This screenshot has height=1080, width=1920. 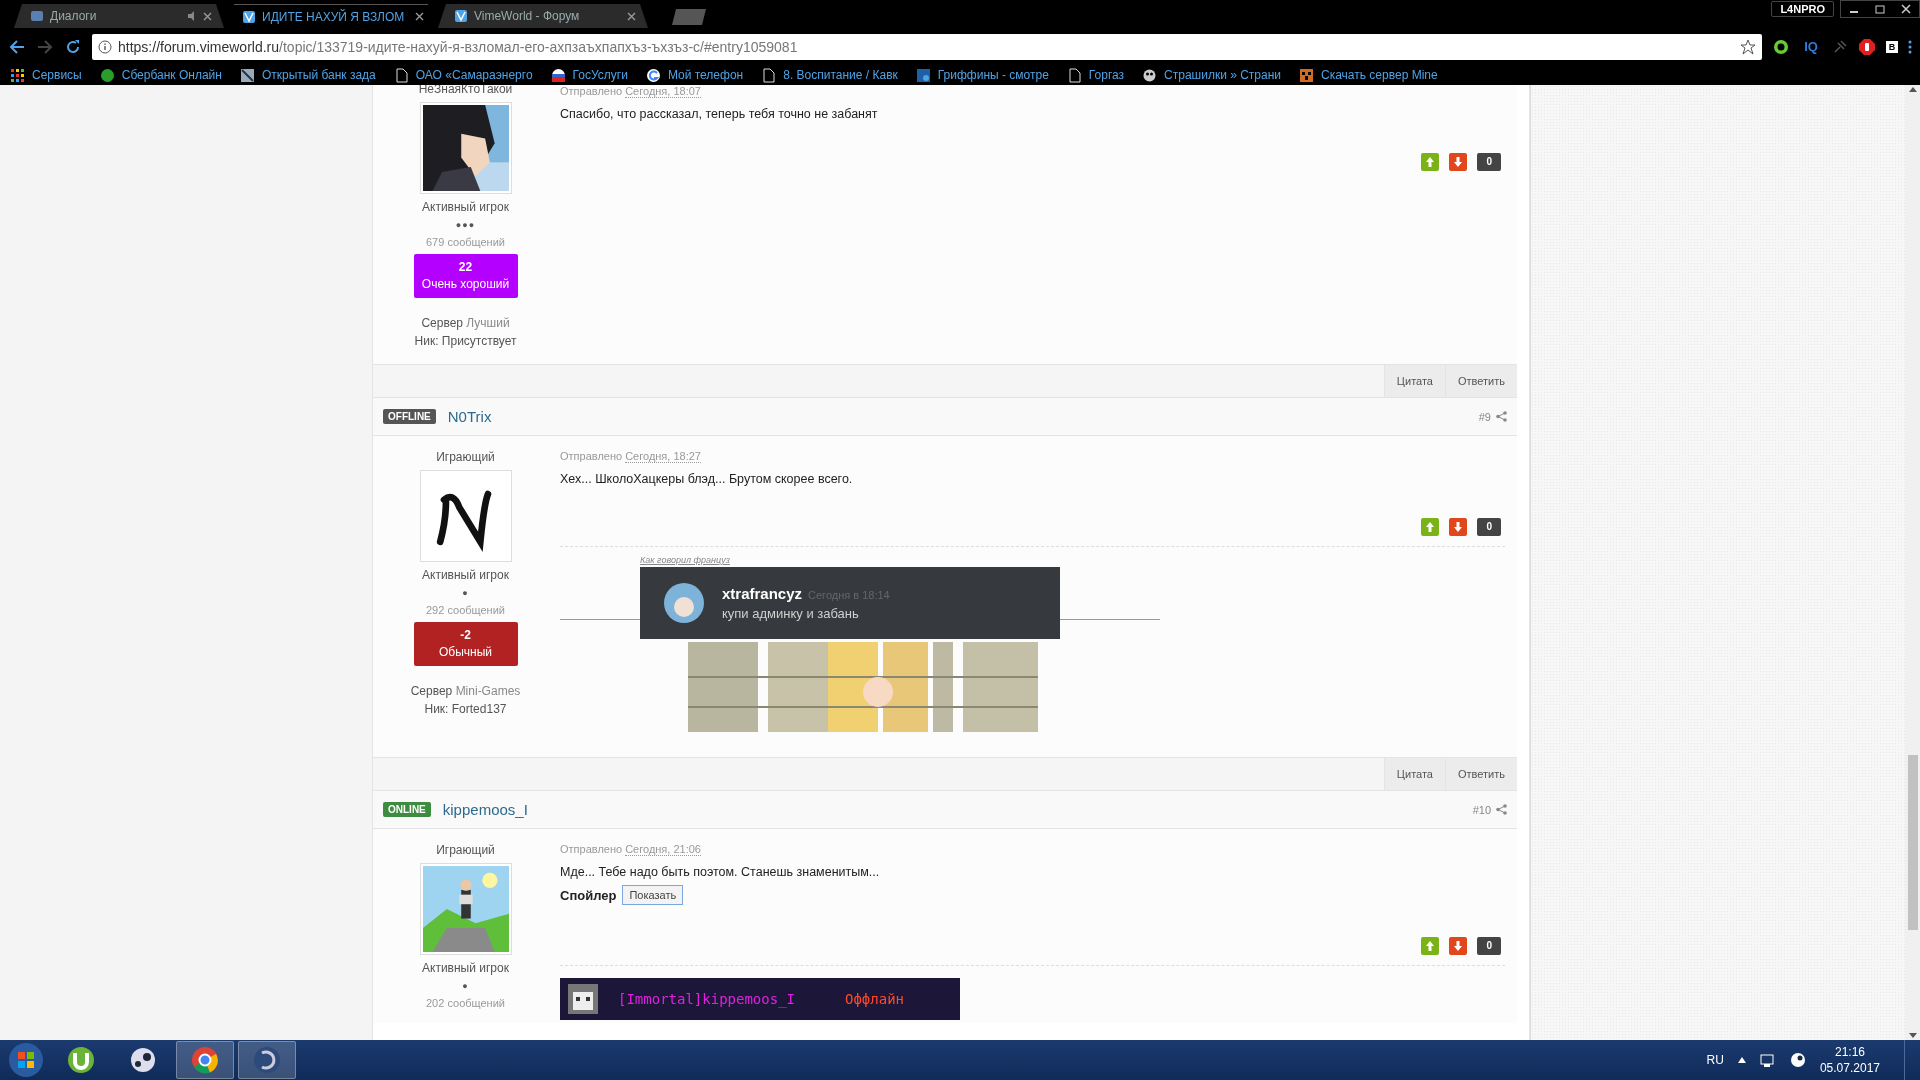 What do you see at coordinates (1849, 1068) in the screenshot?
I see `clock-date: 05.07.2017` at bounding box center [1849, 1068].